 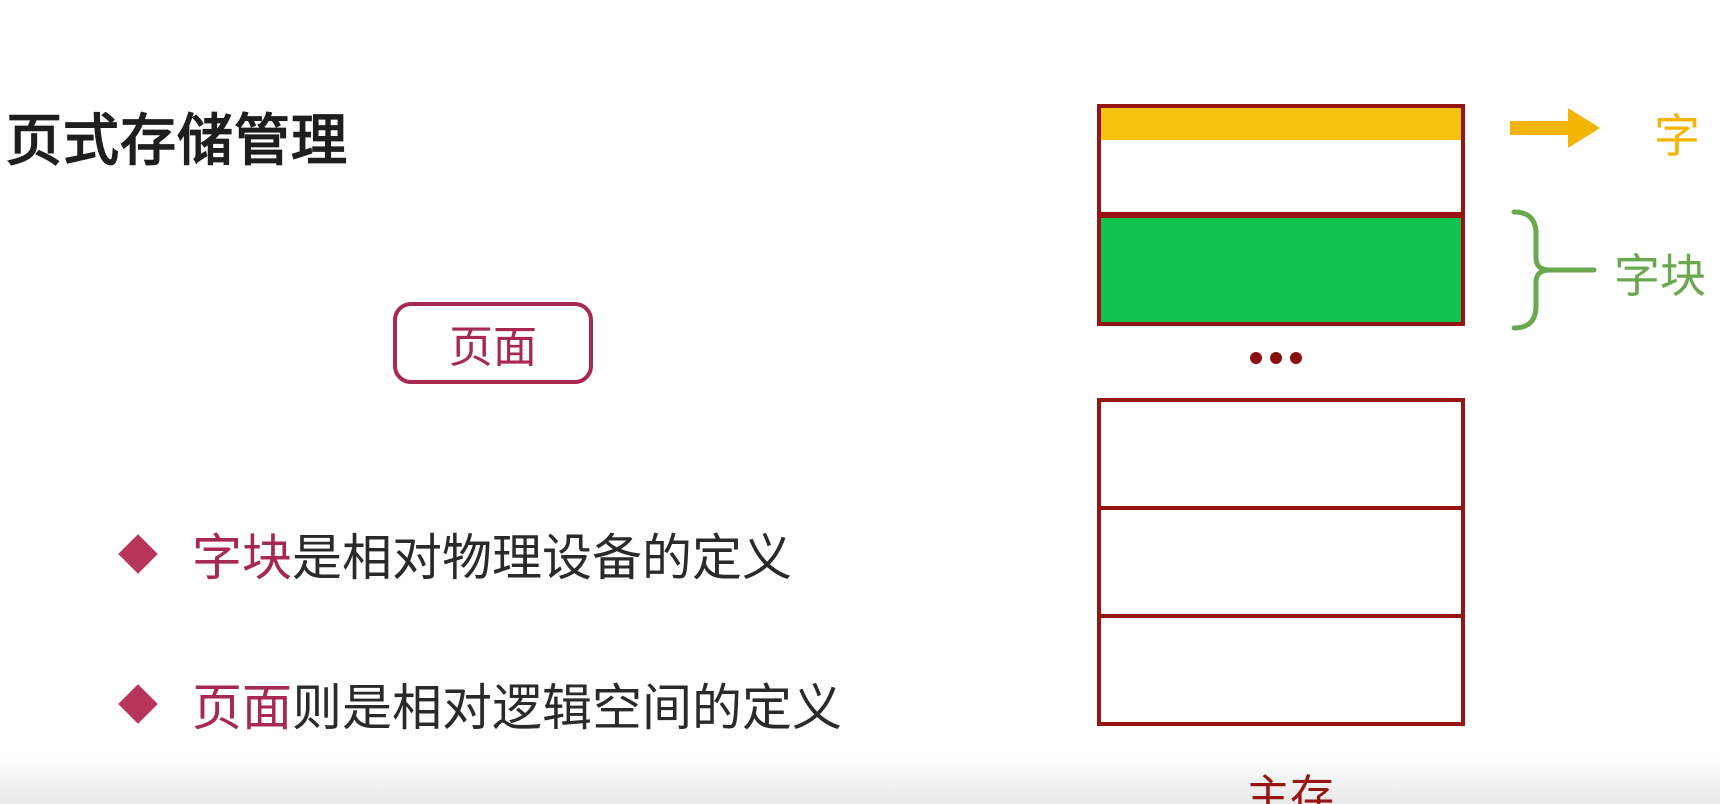 I want to click on bullet-2-highlight: 页面, so click(x=242, y=708).